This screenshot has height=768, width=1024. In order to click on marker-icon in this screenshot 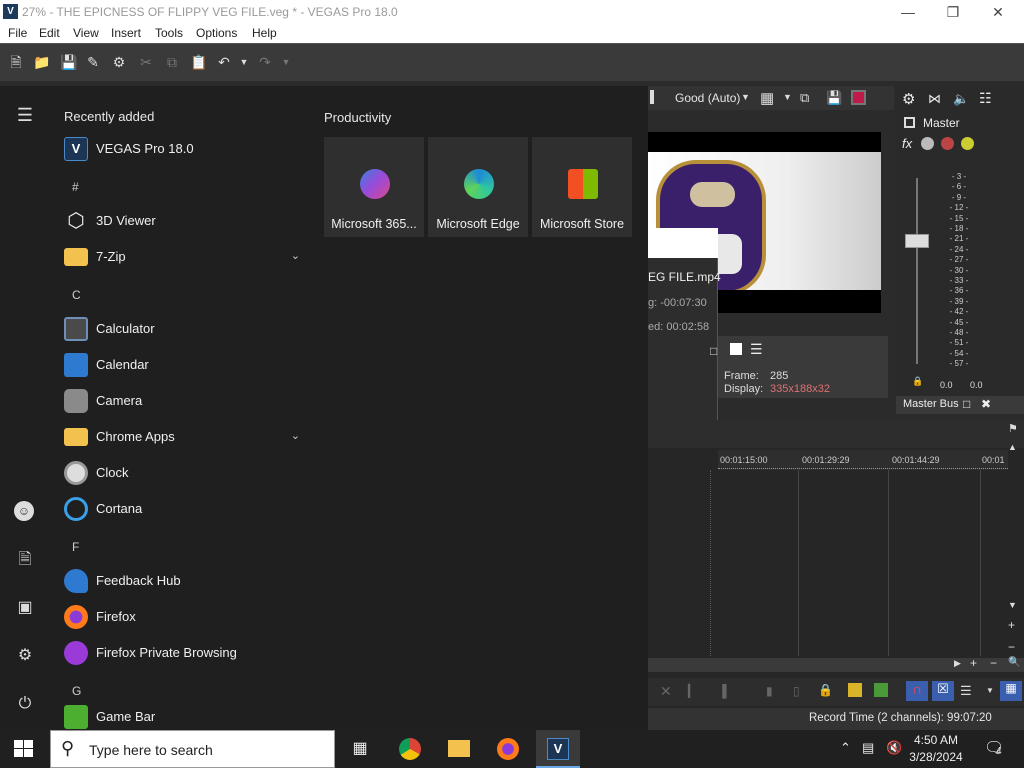, I will do `click(855, 690)`.